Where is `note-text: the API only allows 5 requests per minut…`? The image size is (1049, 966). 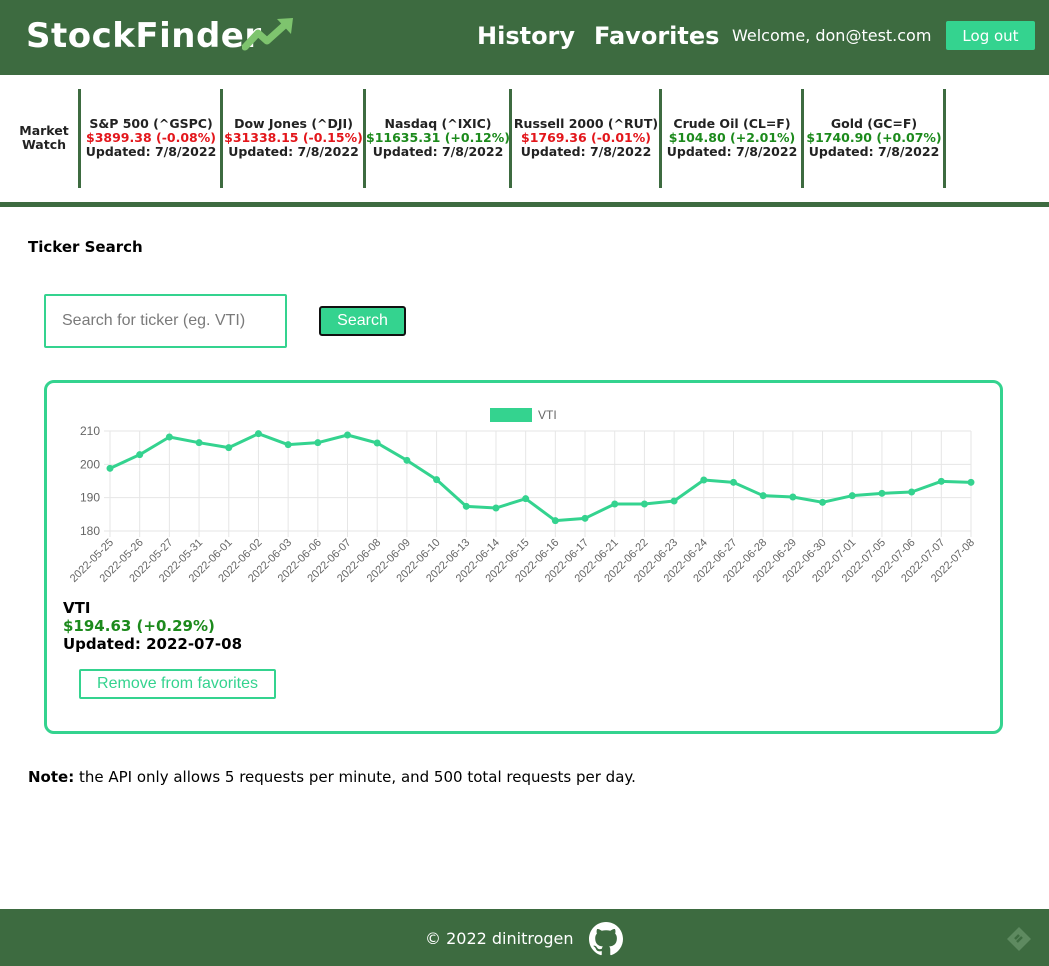
note-text: the API only allows 5 requests per minut… is located at coordinates (355, 777).